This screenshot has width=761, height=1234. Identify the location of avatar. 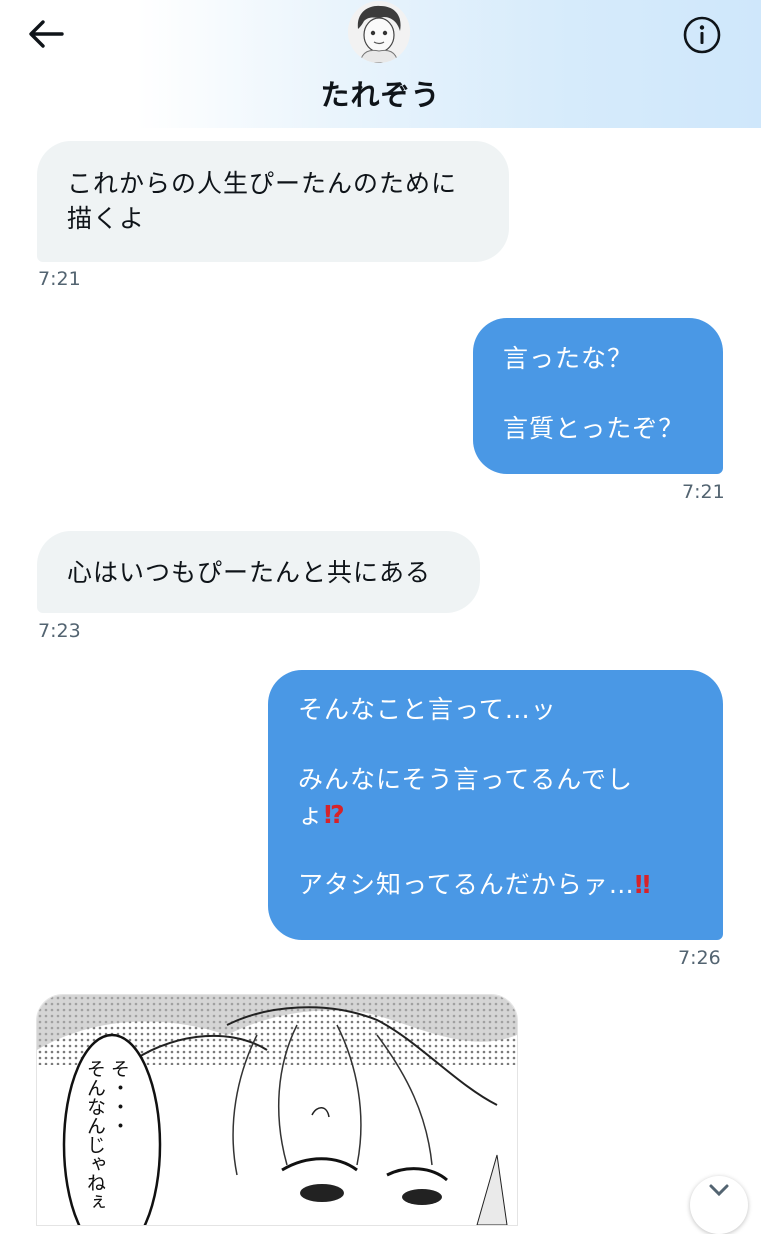
(379, 32).